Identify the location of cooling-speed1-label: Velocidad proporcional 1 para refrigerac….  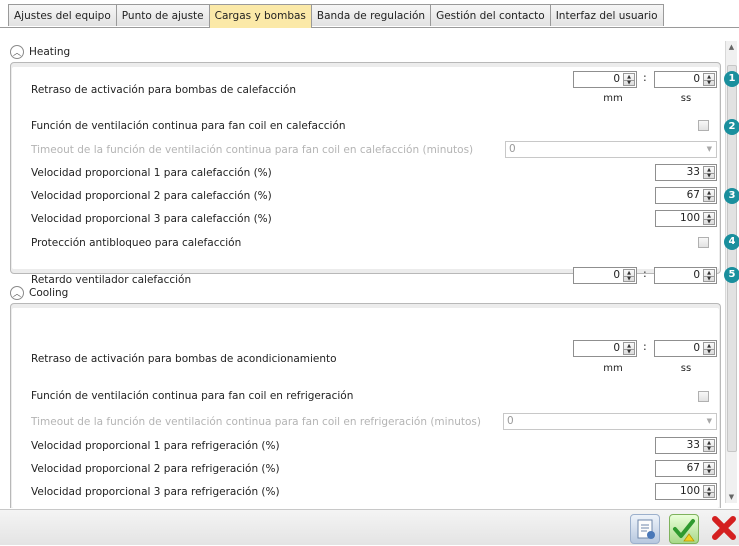
(155, 446).